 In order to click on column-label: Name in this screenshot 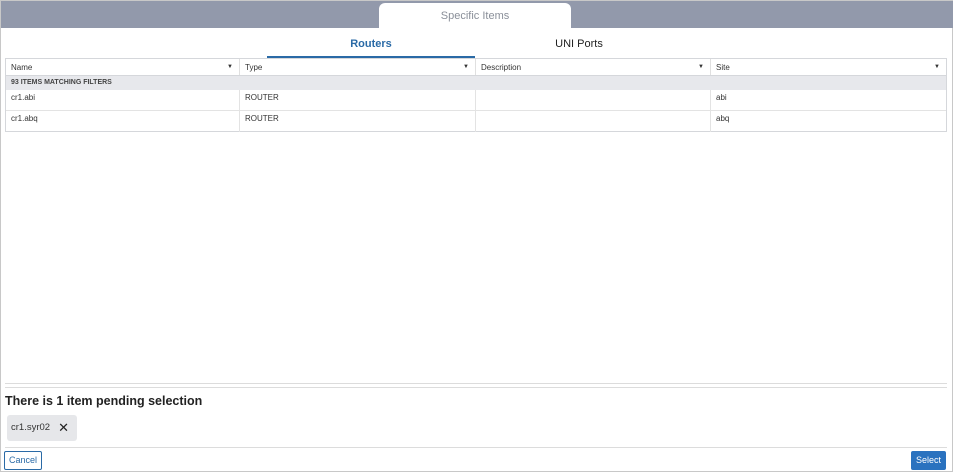, I will do `click(22, 67)`.